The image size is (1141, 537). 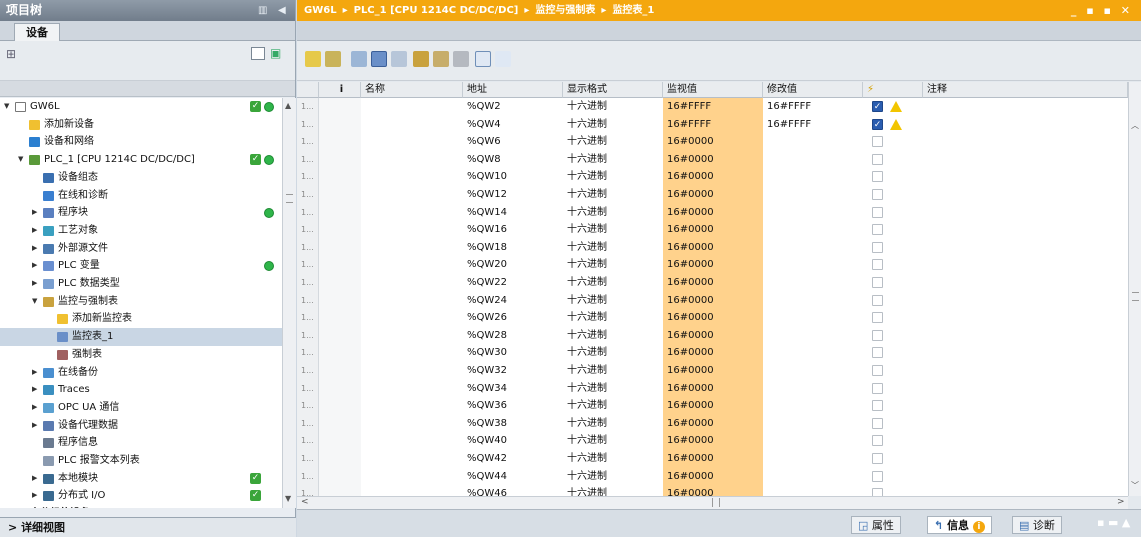 What do you see at coordinates (340, 90) in the screenshot?
I see `column-header-i: i` at bounding box center [340, 90].